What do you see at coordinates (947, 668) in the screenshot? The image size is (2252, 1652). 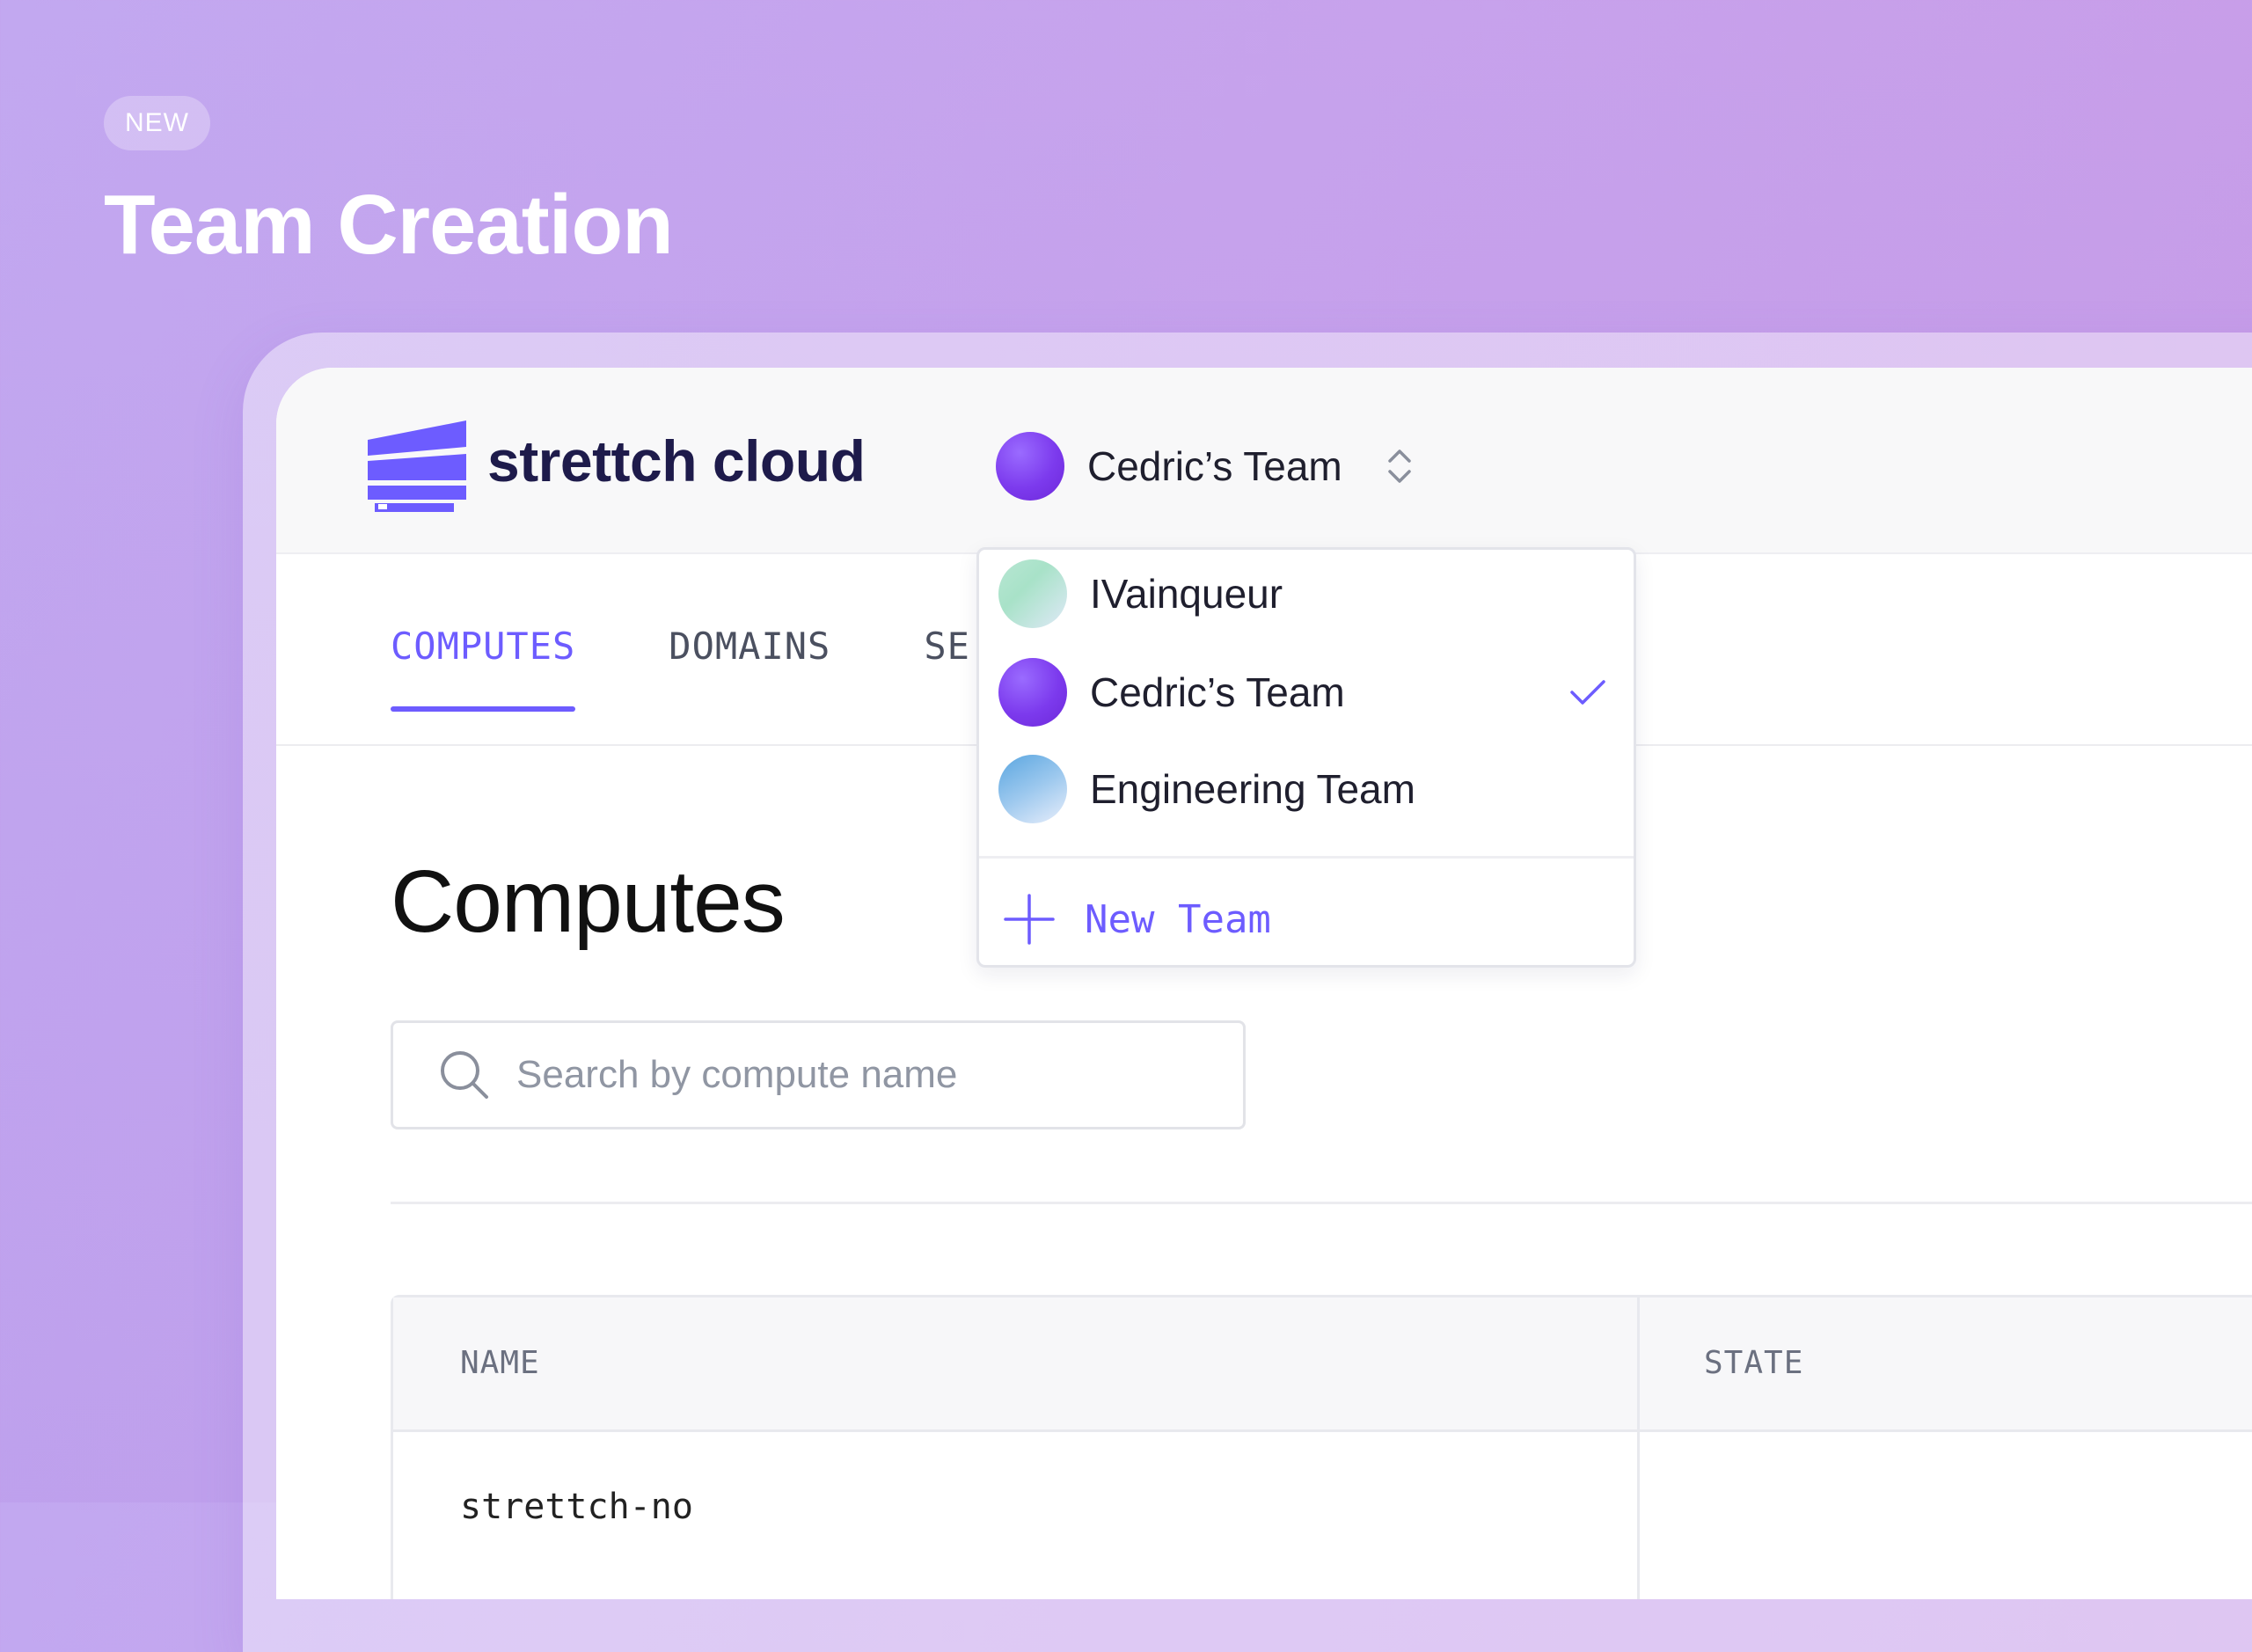 I see `tab-se: SE` at bounding box center [947, 668].